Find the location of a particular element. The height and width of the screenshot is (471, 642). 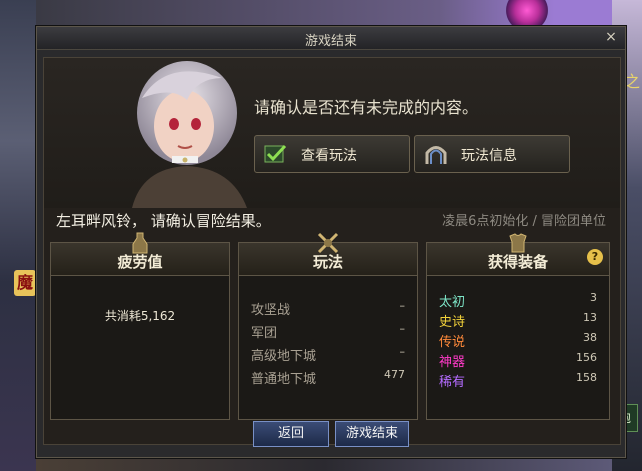

equipment-grade-label: 史诗 is located at coordinates (452, 322).